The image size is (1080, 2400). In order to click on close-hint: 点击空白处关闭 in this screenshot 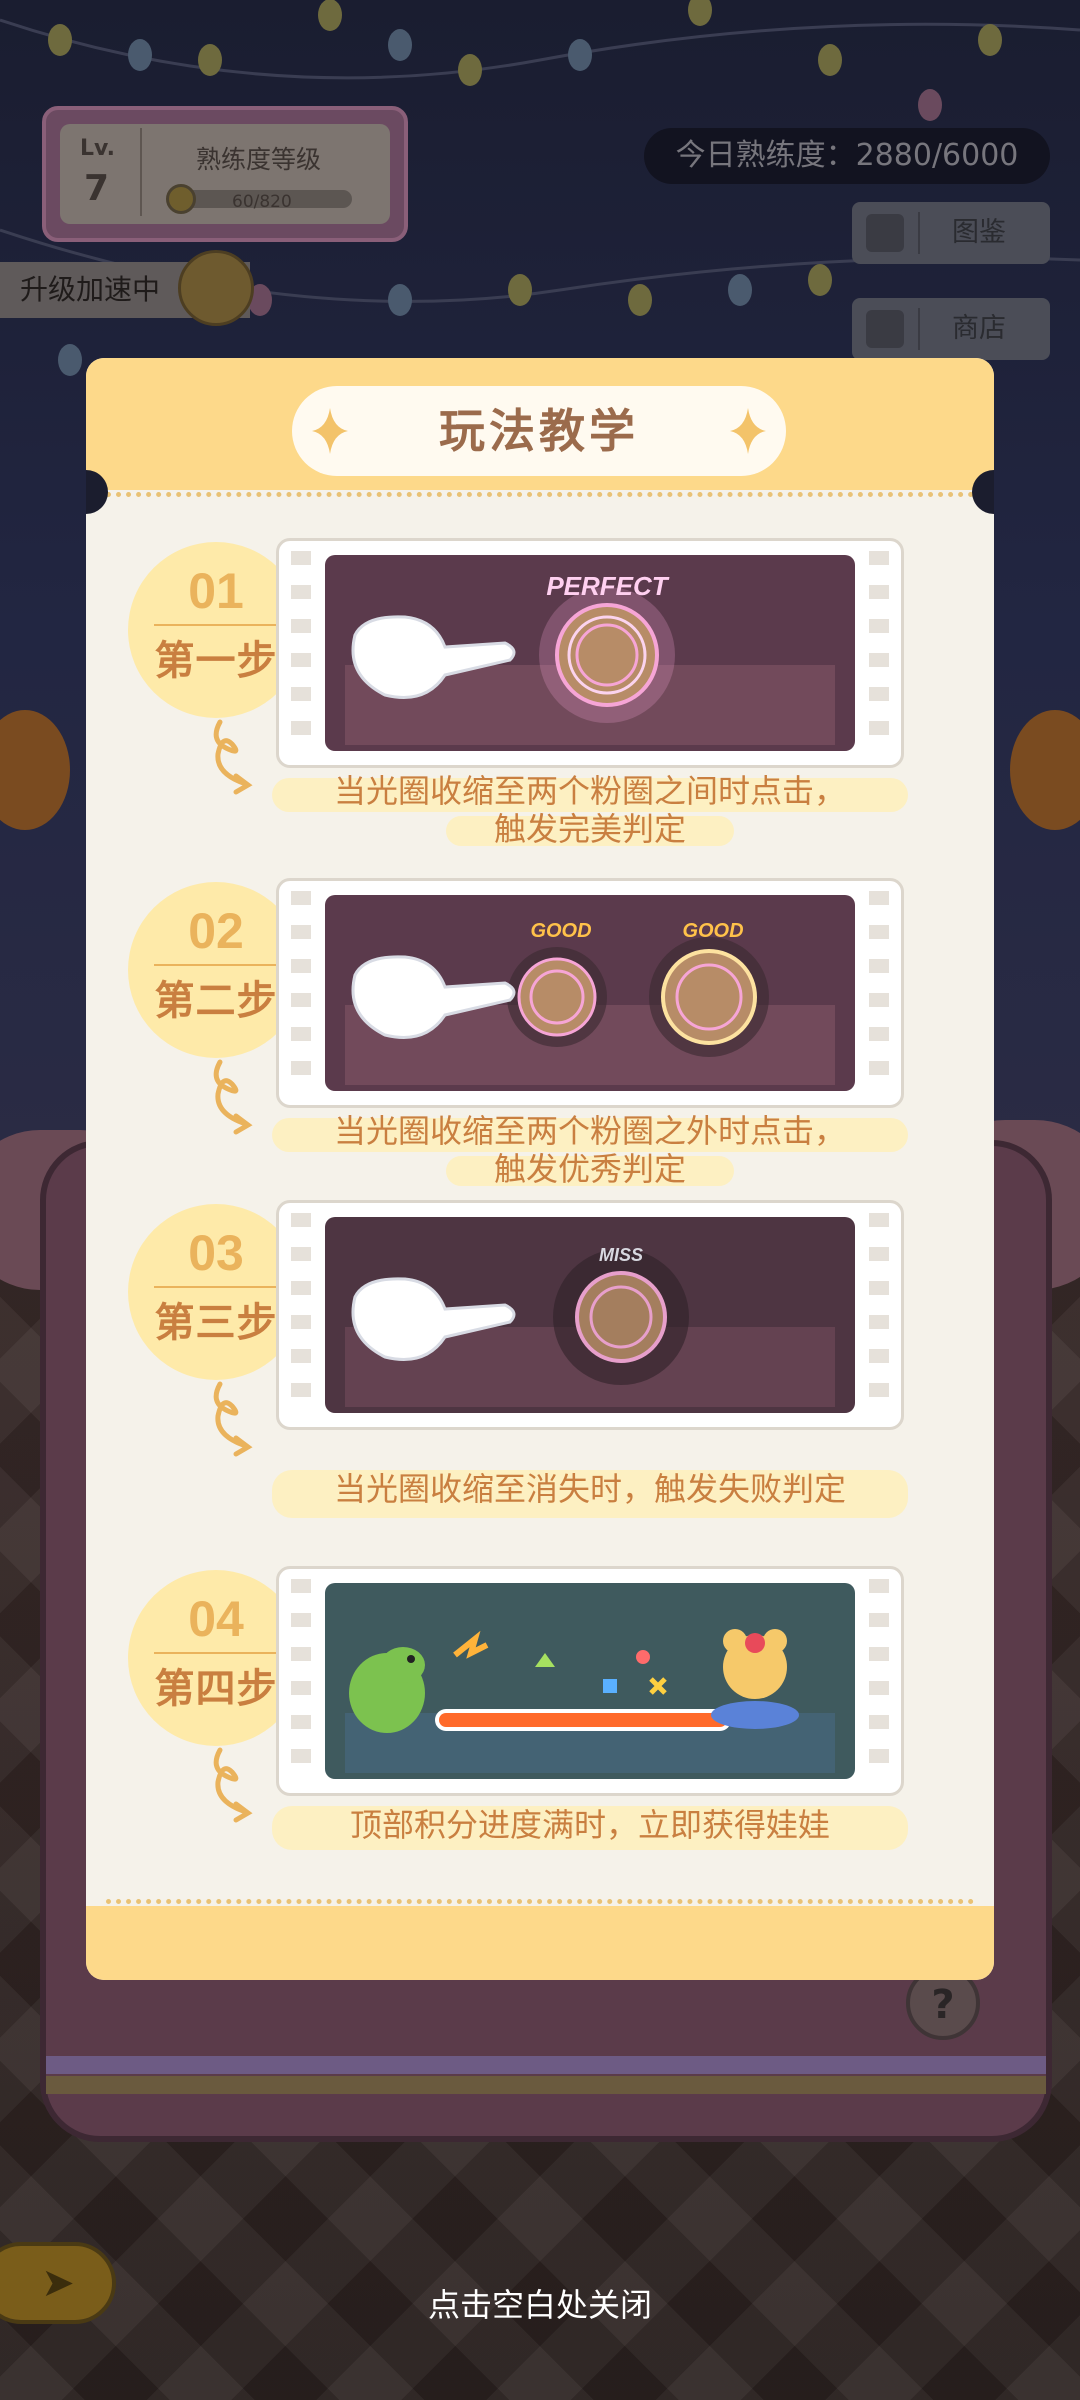, I will do `click(540, 2303)`.